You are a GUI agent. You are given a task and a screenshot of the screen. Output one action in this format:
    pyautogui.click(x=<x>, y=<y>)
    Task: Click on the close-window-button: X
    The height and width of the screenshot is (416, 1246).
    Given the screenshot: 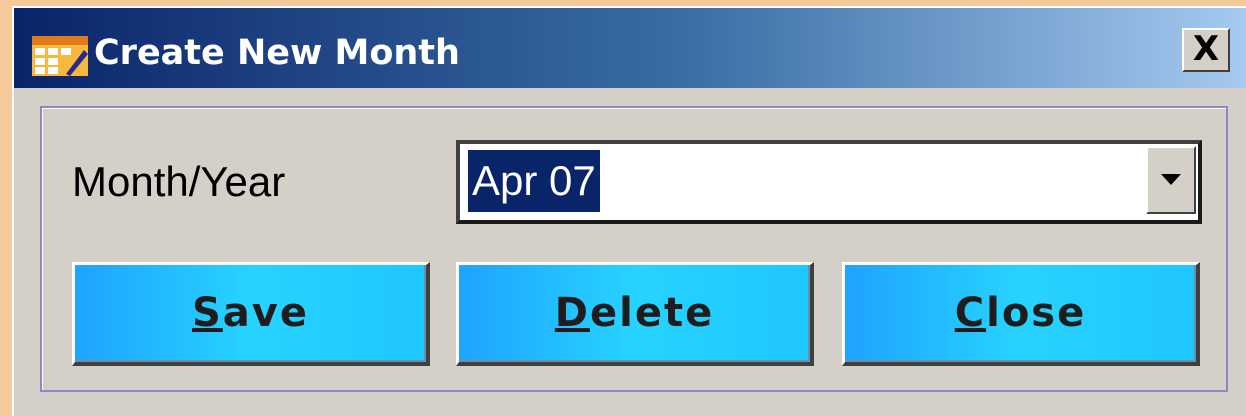 What is the action you would take?
    pyautogui.click(x=1206, y=50)
    